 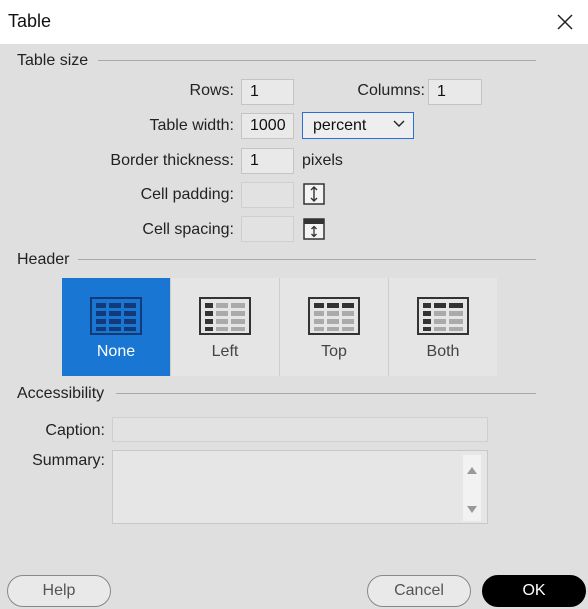 I want to click on table-width-label: Table width:, so click(x=192, y=125).